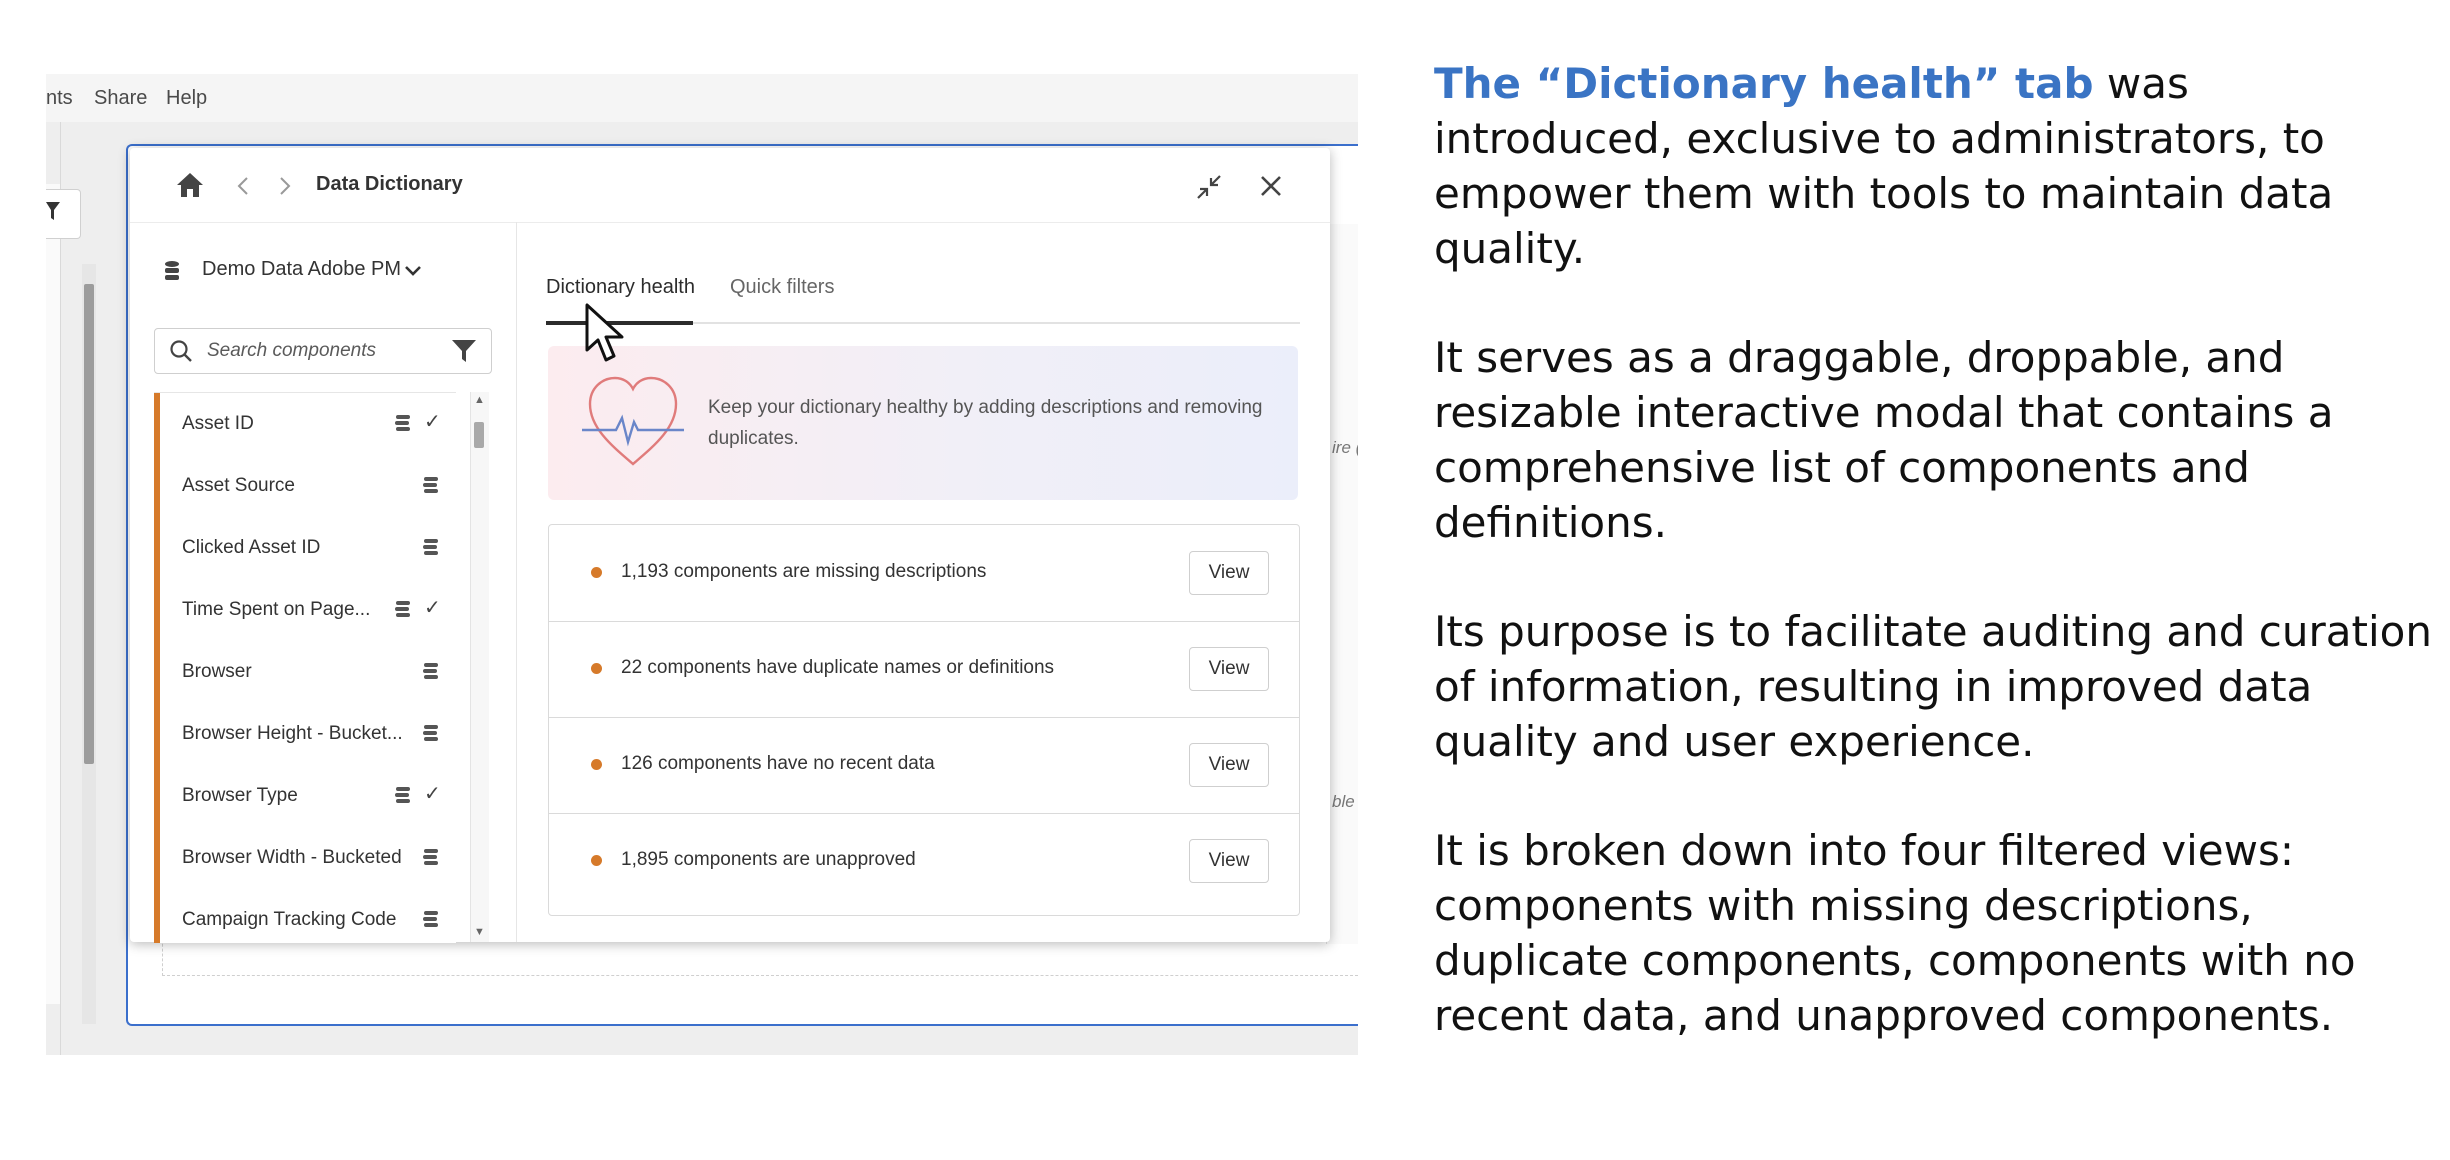  I want to click on scroll-down-icon: ▼, so click(479, 932).